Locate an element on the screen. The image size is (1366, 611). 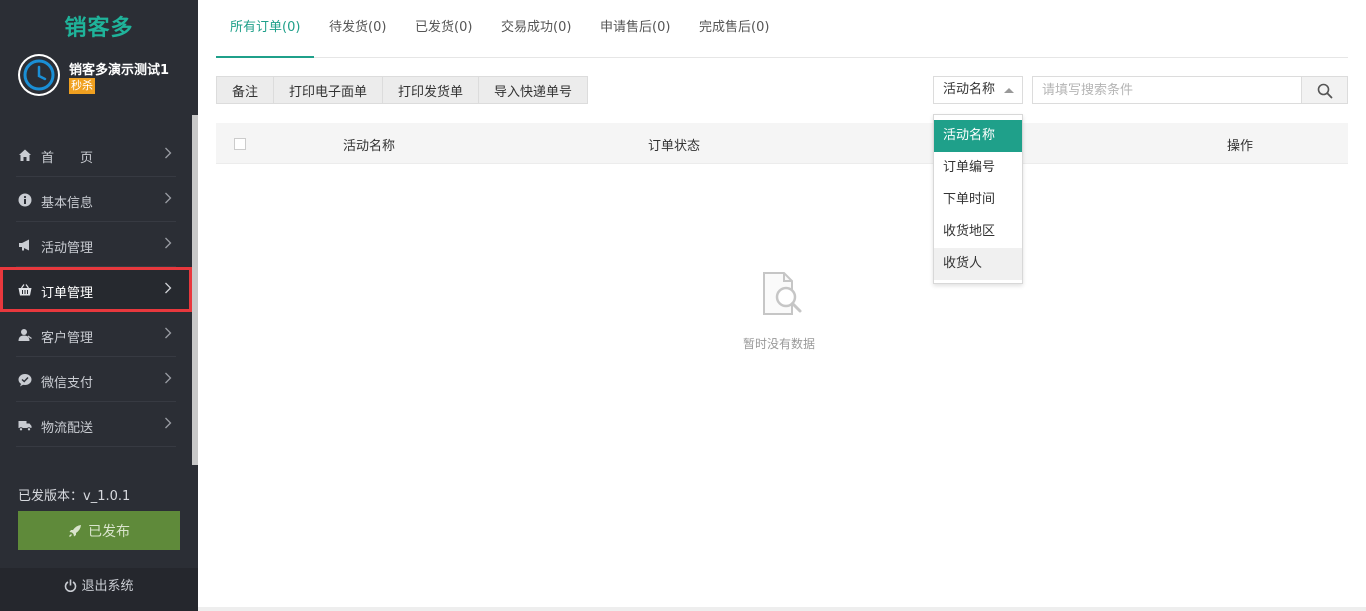
tab-after-sale-request: 申请售后(0) is located at coordinates (635, 29).